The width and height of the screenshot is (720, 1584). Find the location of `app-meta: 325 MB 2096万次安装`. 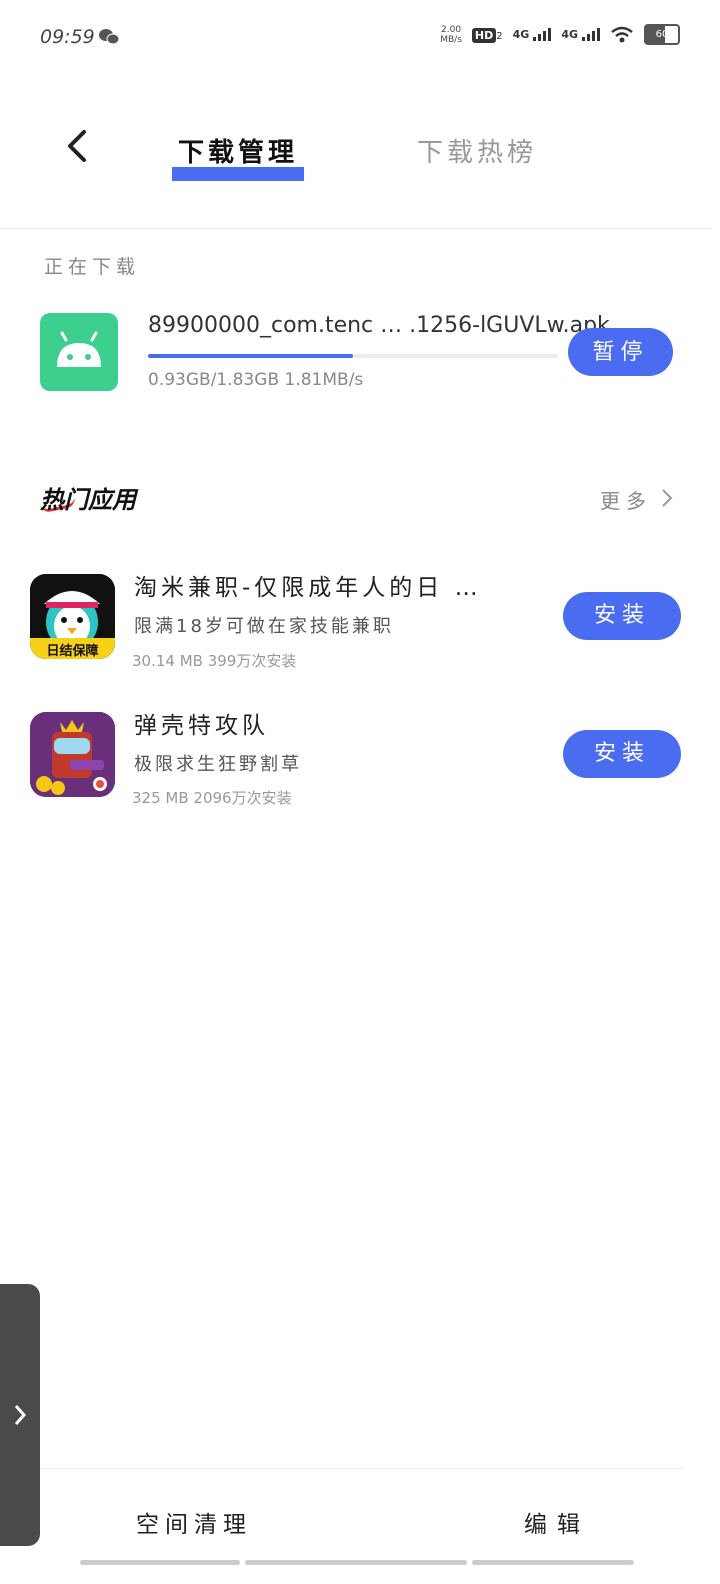

app-meta: 325 MB 2096万次安装 is located at coordinates (212, 798).